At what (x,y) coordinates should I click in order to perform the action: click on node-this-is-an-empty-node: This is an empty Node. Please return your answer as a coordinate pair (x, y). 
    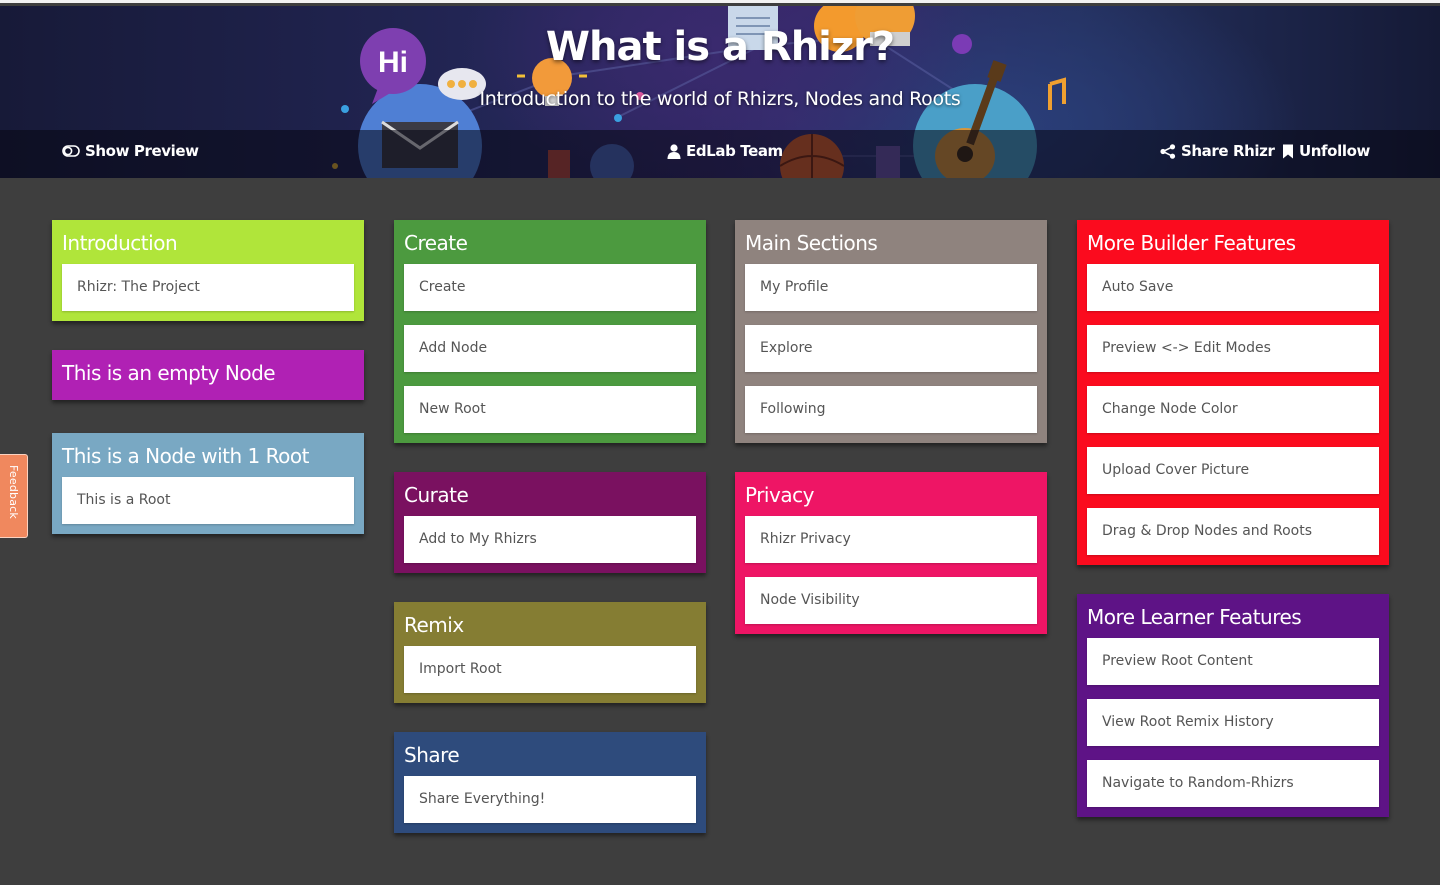
    Looking at the image, I should click on (208, 375).